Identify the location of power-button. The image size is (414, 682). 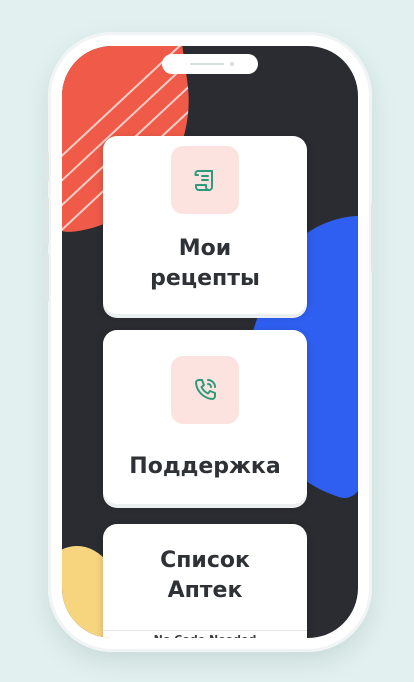
(373, 237).